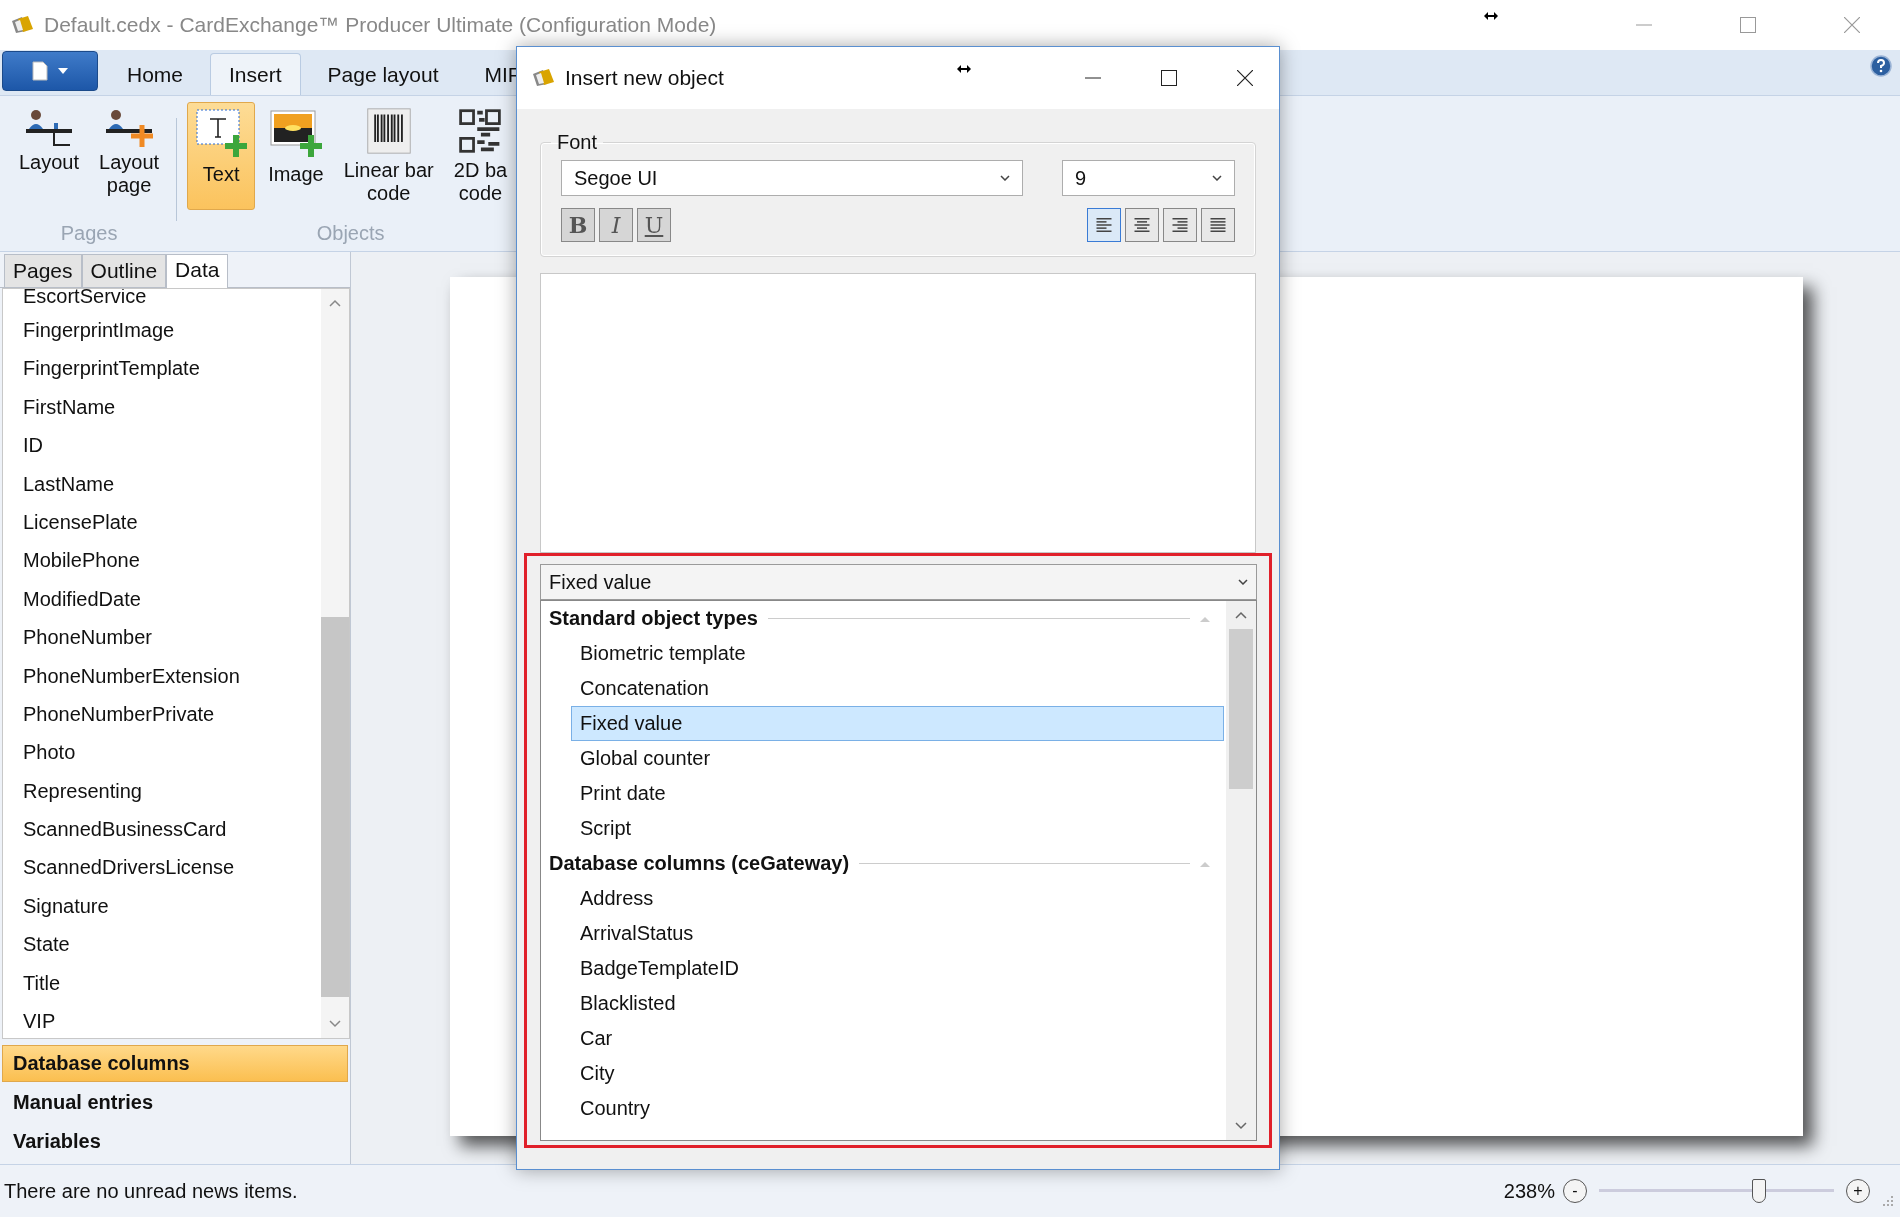 This screenshot has width=1900, height=1217. I want to click on layout-icon, so click(49, 127).